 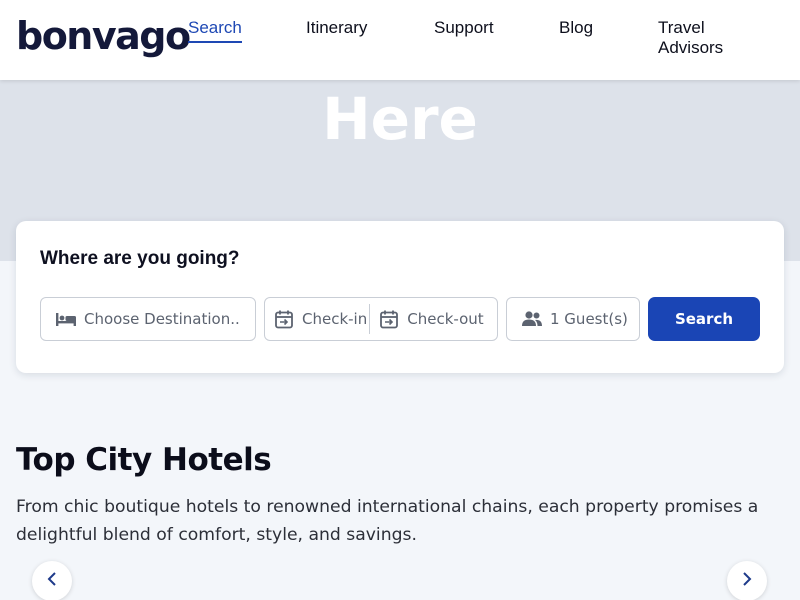 What do you see at coordinates (389, 319) in the screenshot?
I see `calendar-checkout-icon` at bounding box center [389, 319].